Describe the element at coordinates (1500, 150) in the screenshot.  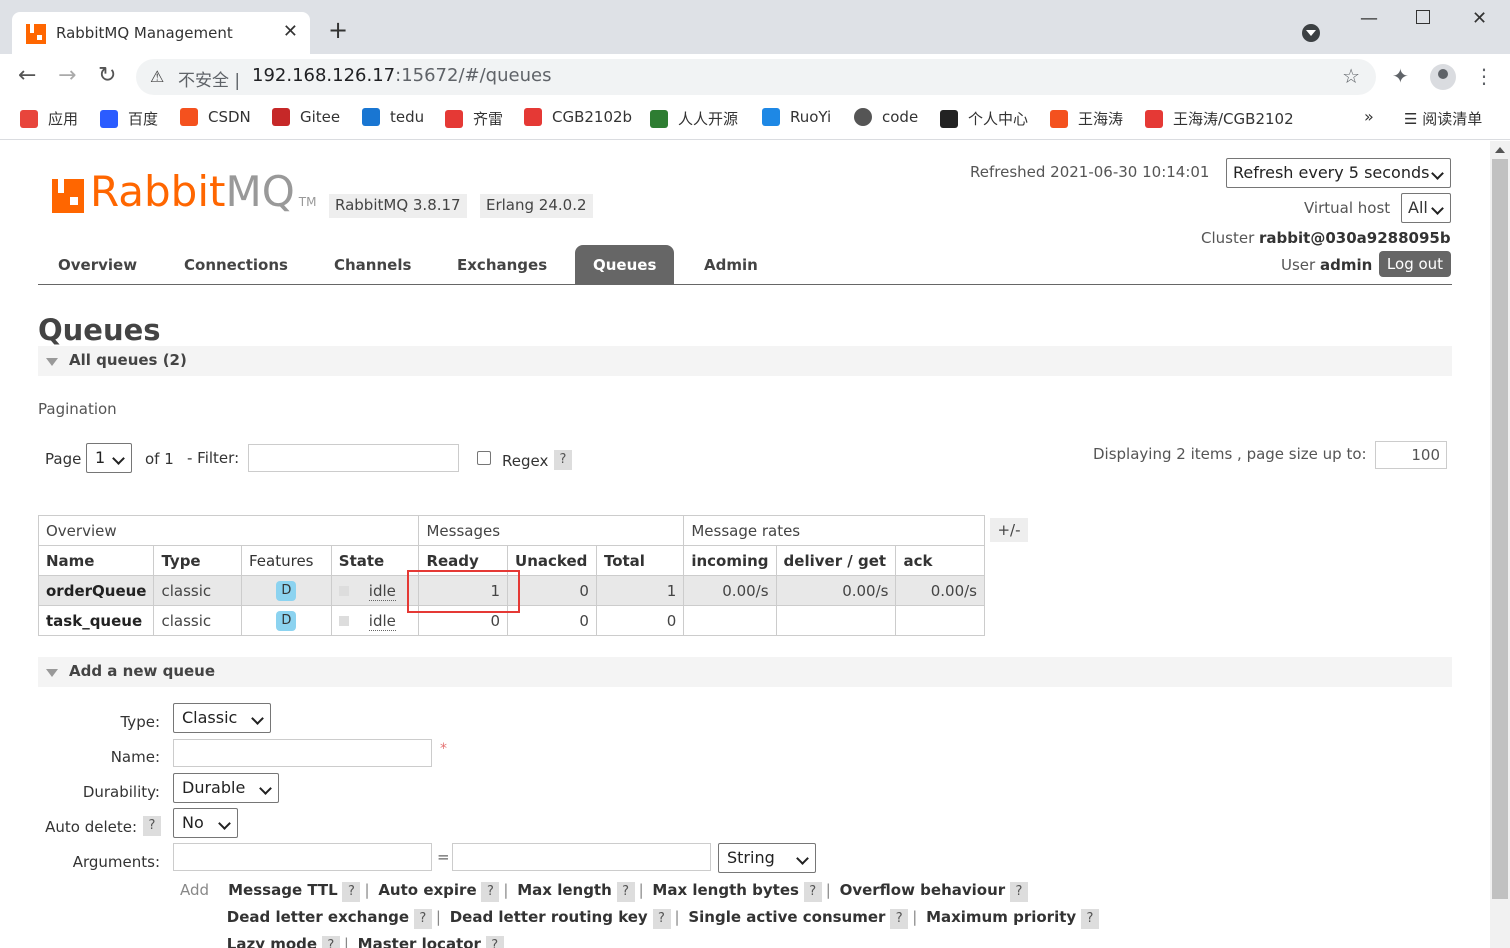
I see `scroll-up-icon` at that location.